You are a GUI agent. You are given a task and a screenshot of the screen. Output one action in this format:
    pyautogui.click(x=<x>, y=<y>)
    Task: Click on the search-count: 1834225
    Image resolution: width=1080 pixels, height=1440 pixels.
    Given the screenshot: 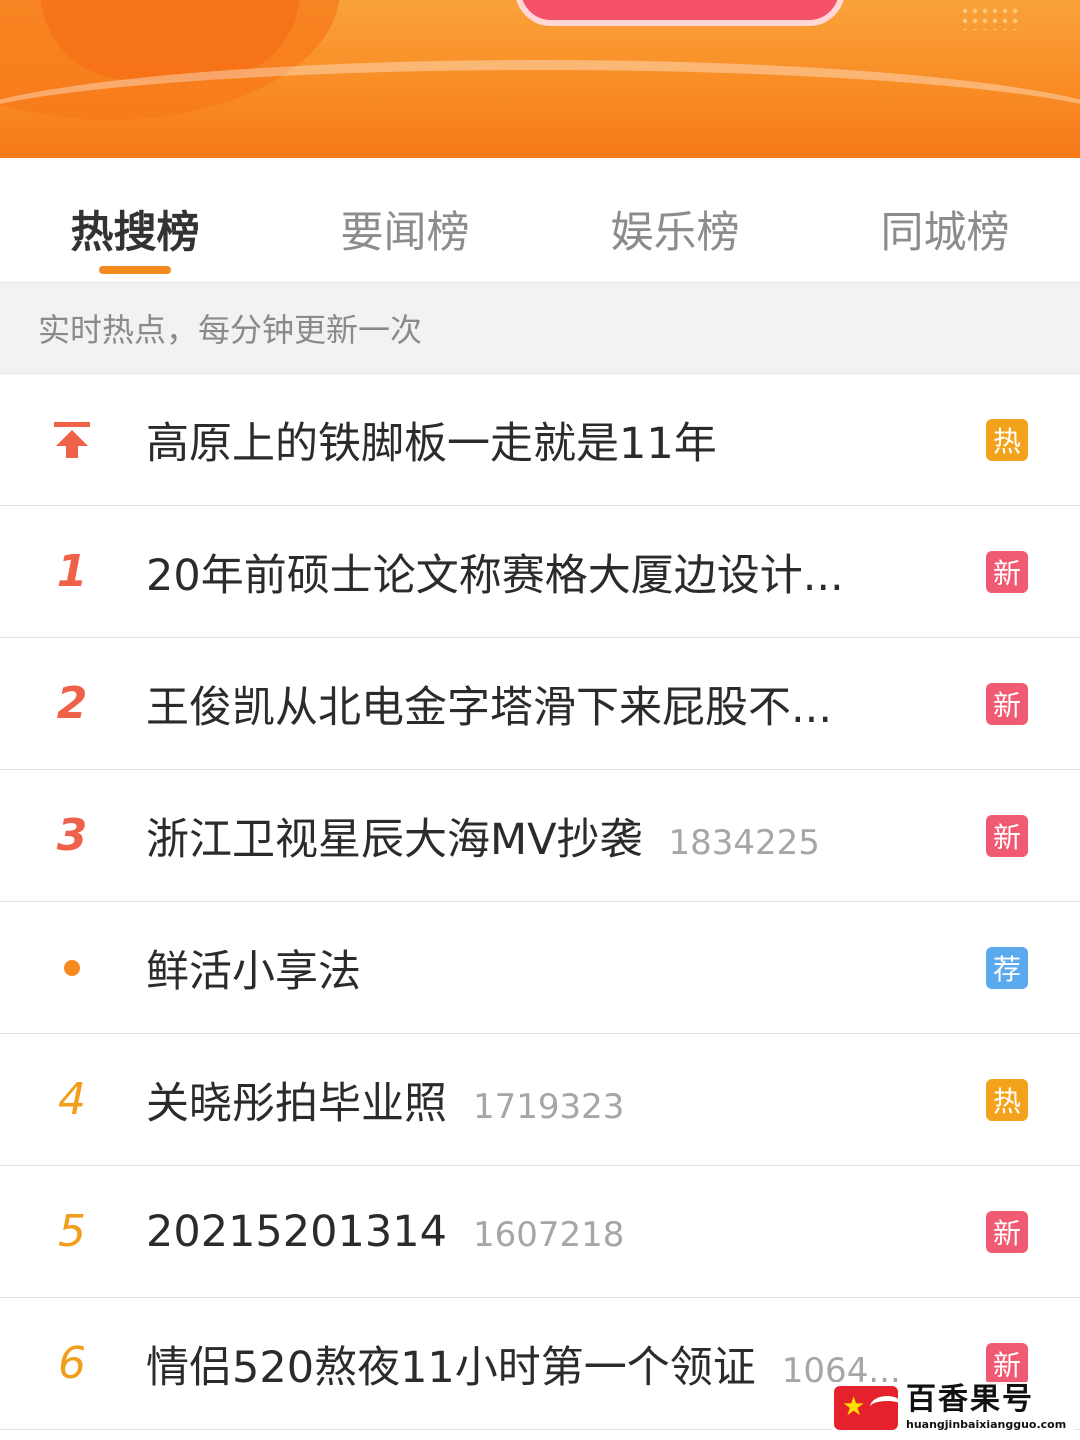 What is the action you would take?
    pyautogui.click(x=744, y=842)
    